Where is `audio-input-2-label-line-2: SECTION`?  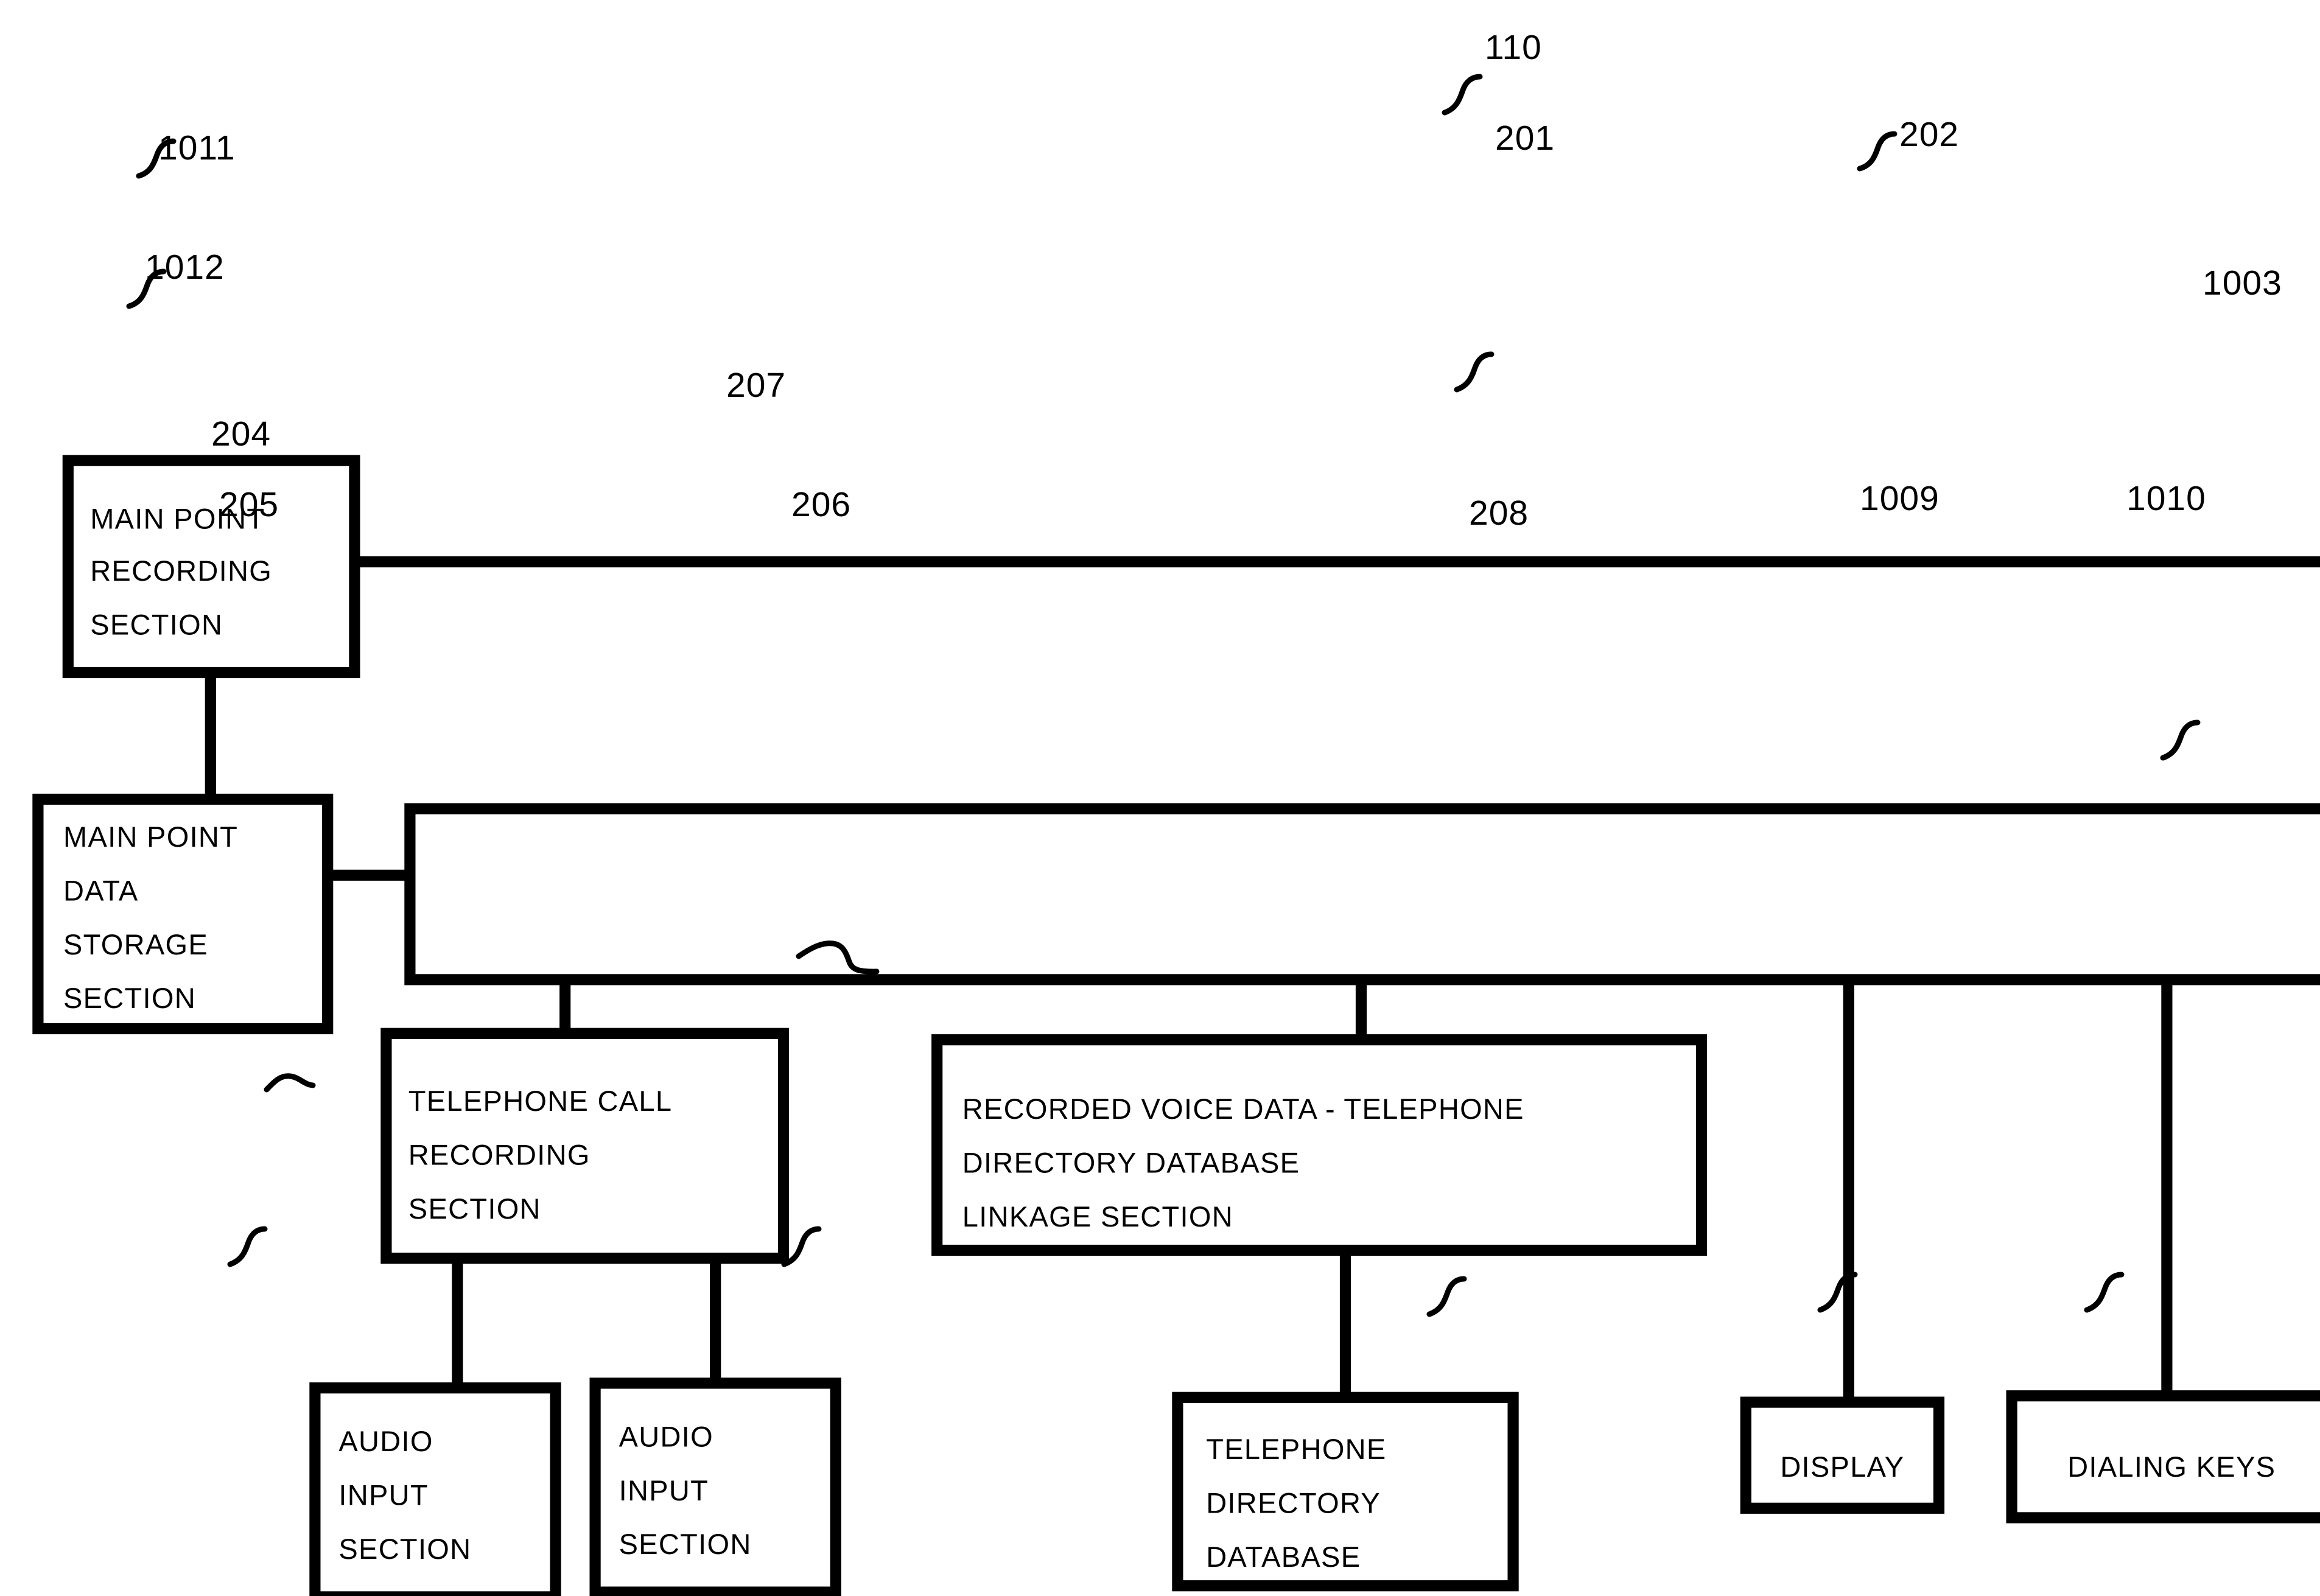
audio-input-2-label-line-2: SECTION is located at coordinates (685, 1544).